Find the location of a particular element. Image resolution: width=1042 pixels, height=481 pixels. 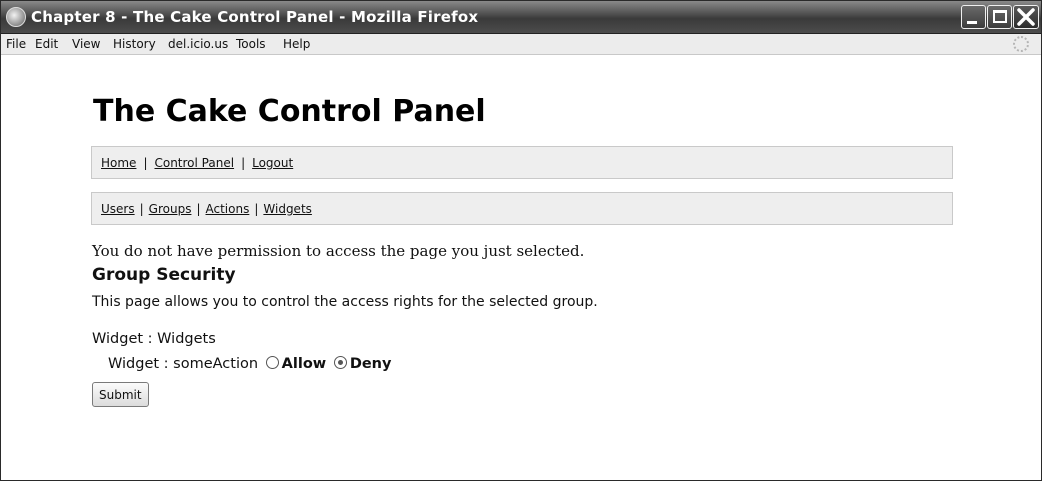

maximize-icon is located at coordinates (1000, 16).